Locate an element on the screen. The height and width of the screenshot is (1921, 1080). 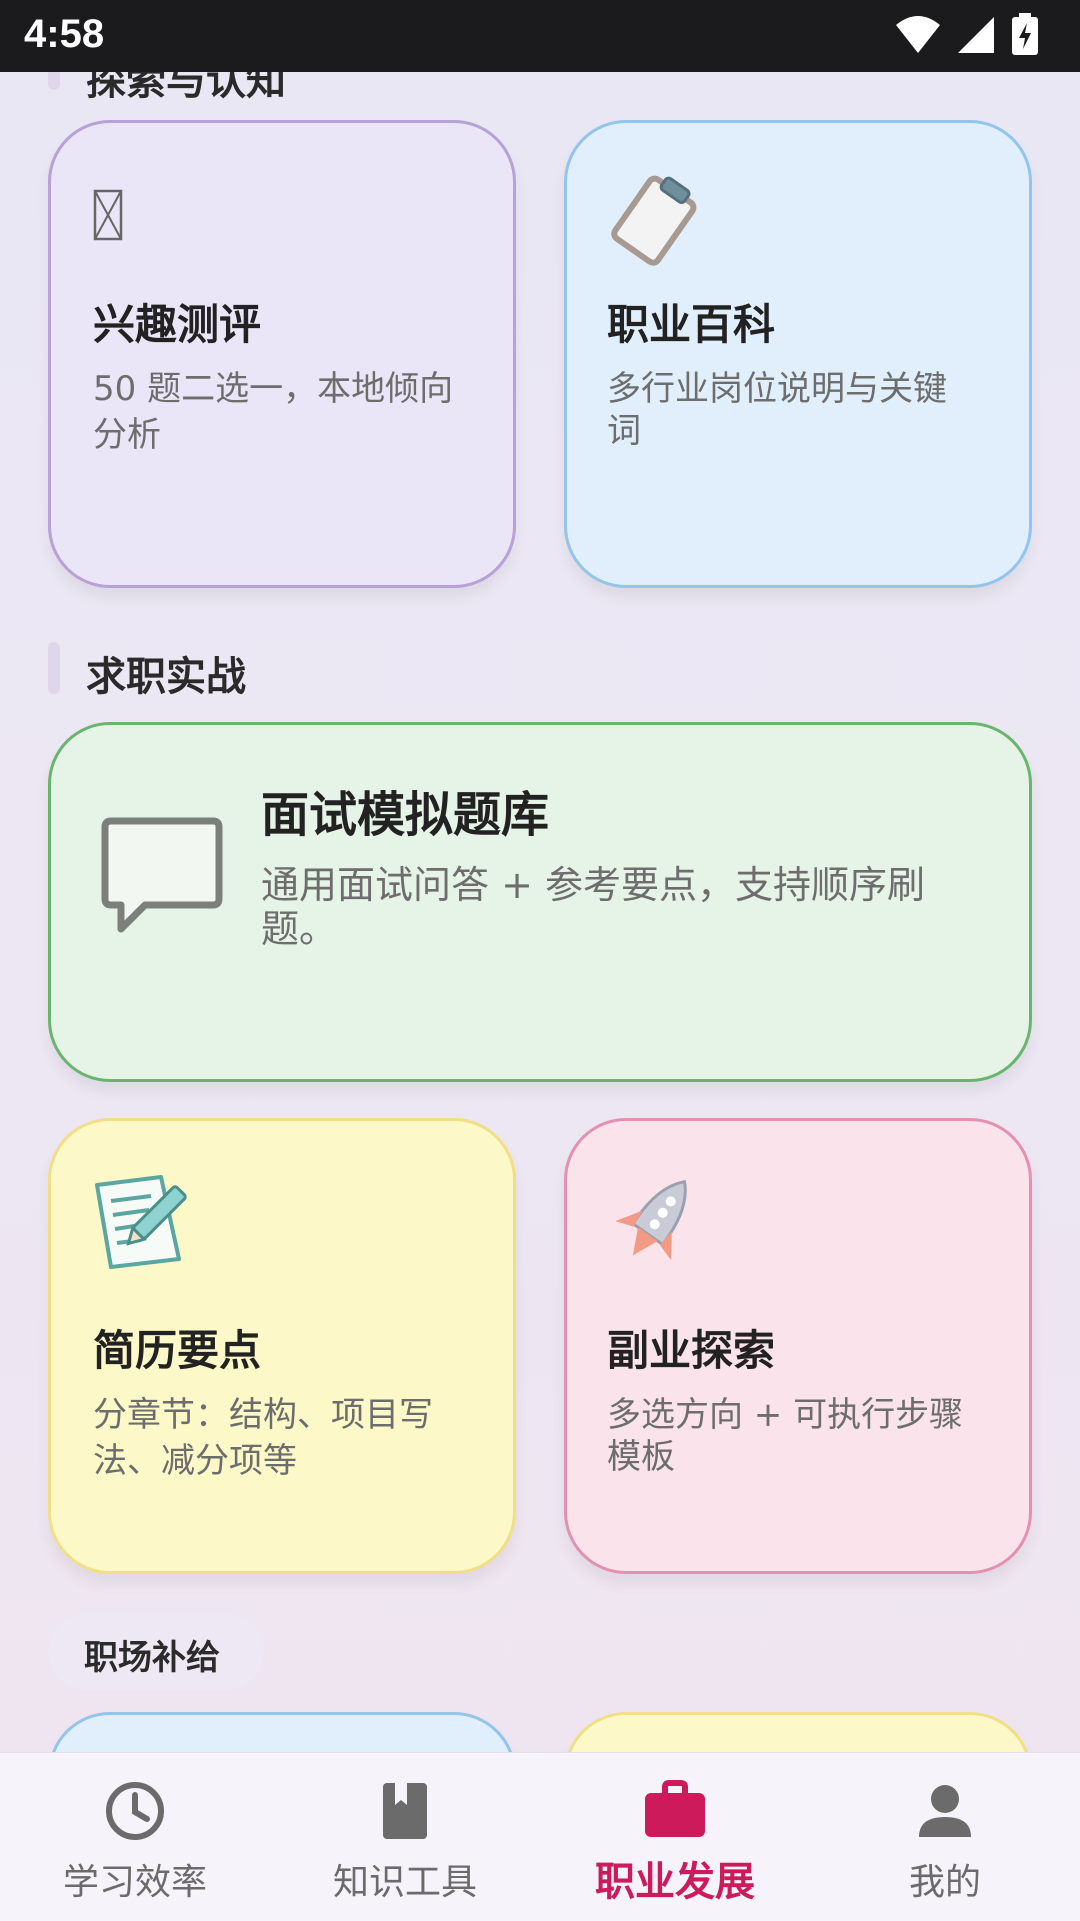
card-desc-line2: 词 is located at coordinates (624, 431).